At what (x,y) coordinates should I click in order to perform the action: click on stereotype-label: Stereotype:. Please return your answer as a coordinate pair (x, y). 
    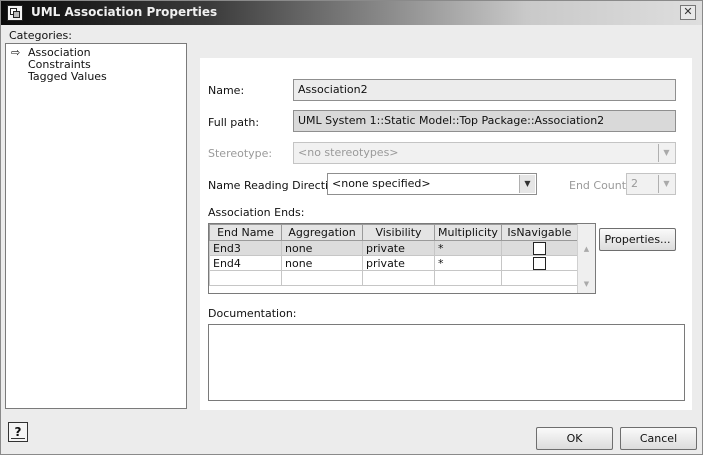
    Looking at the image, I should click on (240, 153).